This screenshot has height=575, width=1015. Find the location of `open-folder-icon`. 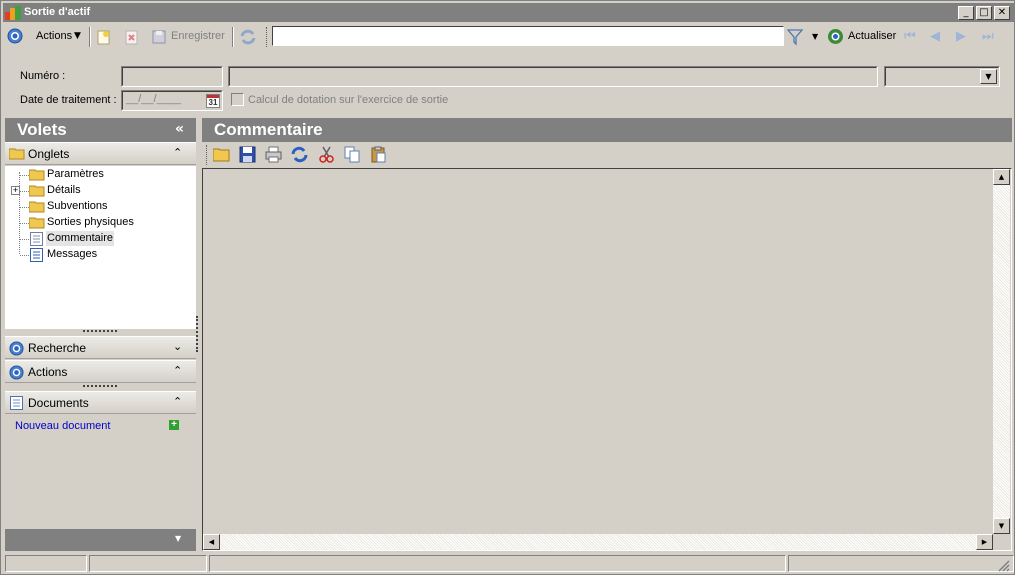

open-folder-icon is located at coordinates (221, 154).